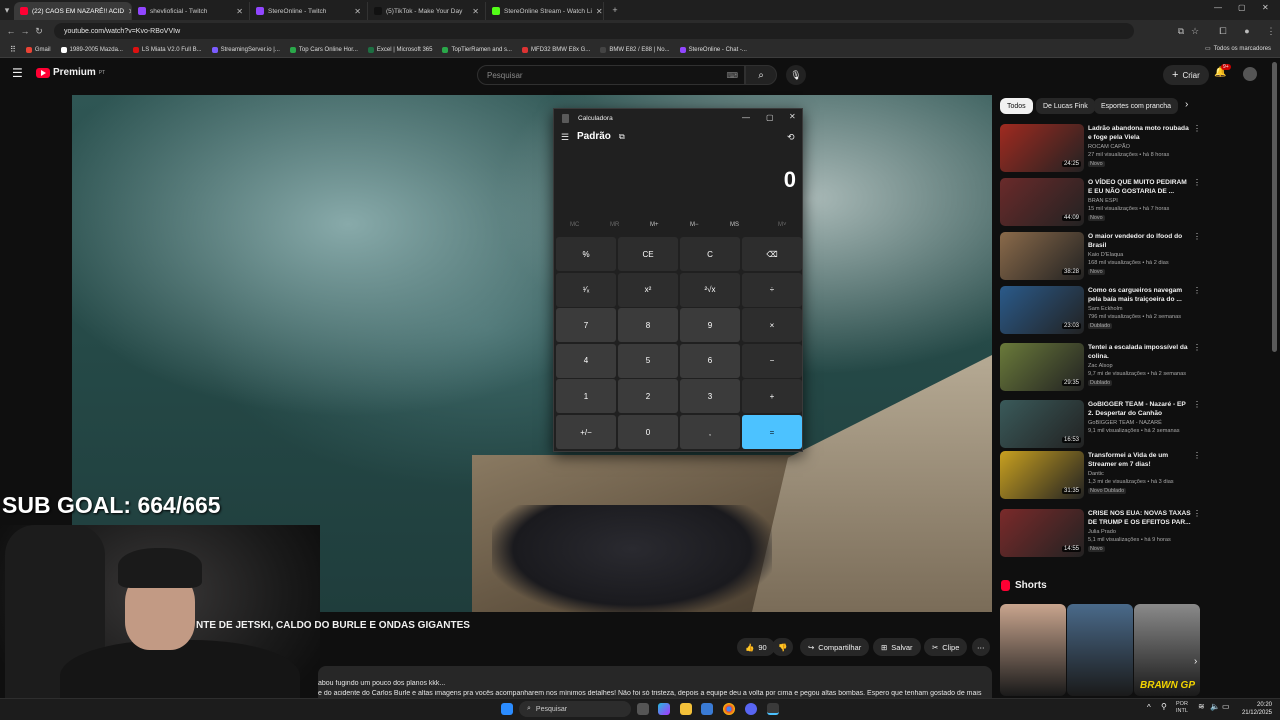  What do you see at coordinates (615, 10) in the screenshot?
I see `new-tab-button: +` at bounding box center [615, 10].